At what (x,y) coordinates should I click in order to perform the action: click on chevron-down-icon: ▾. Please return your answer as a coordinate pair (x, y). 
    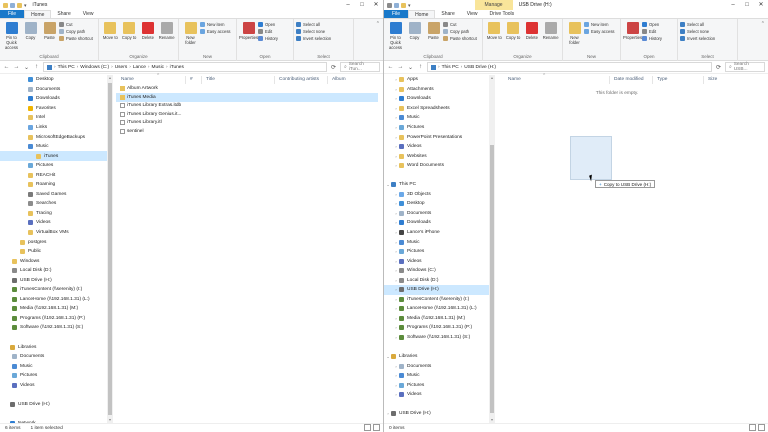
    Looking at the image, I should click on (409, 6).